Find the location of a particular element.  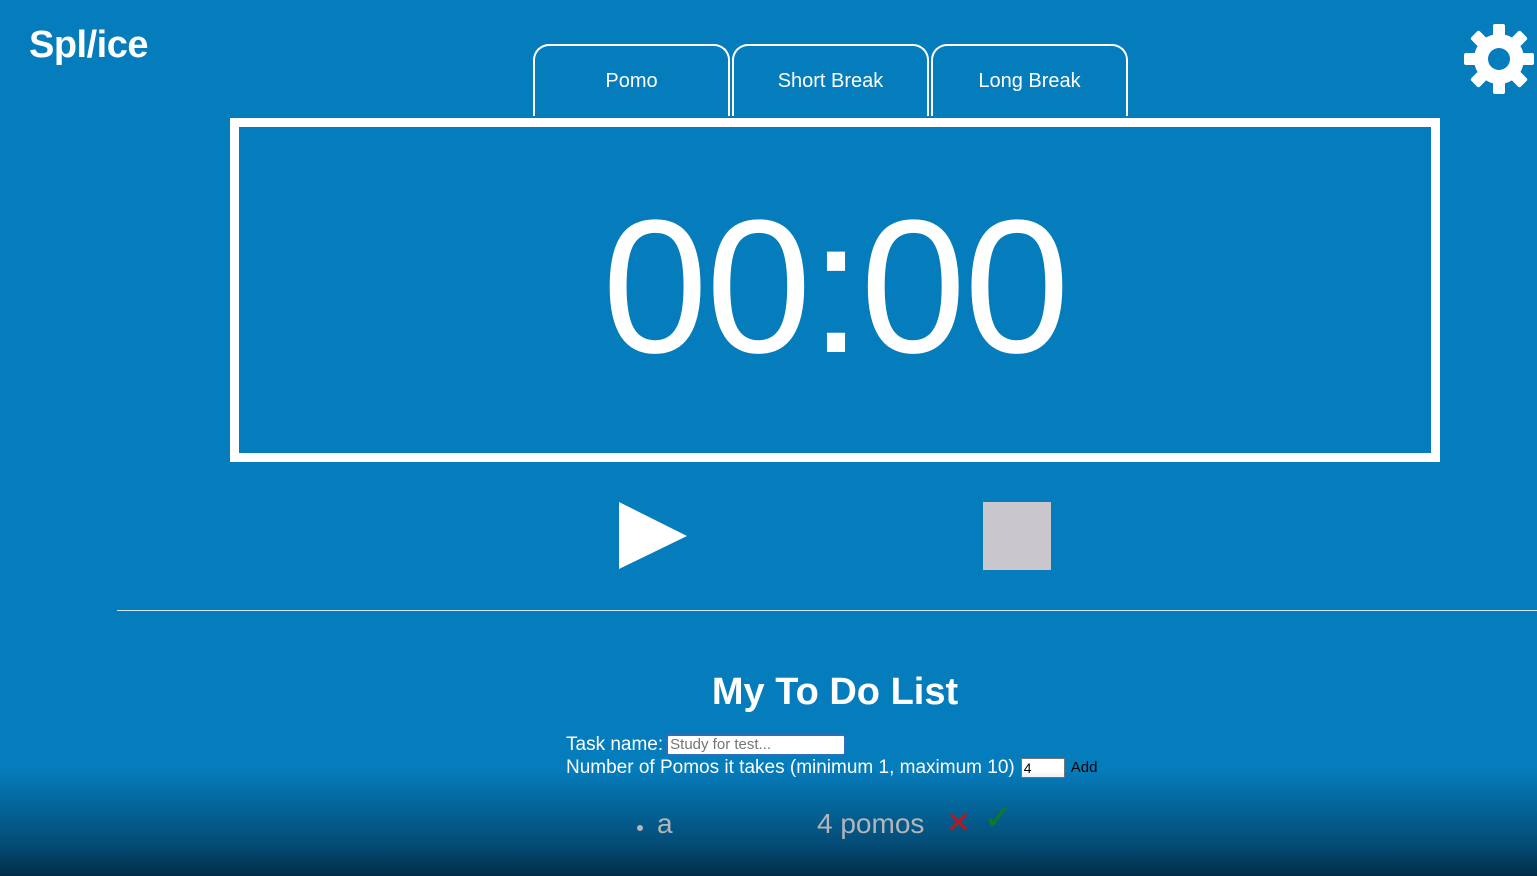

timer-display: 00:00 is located at coordinates (835, 287).